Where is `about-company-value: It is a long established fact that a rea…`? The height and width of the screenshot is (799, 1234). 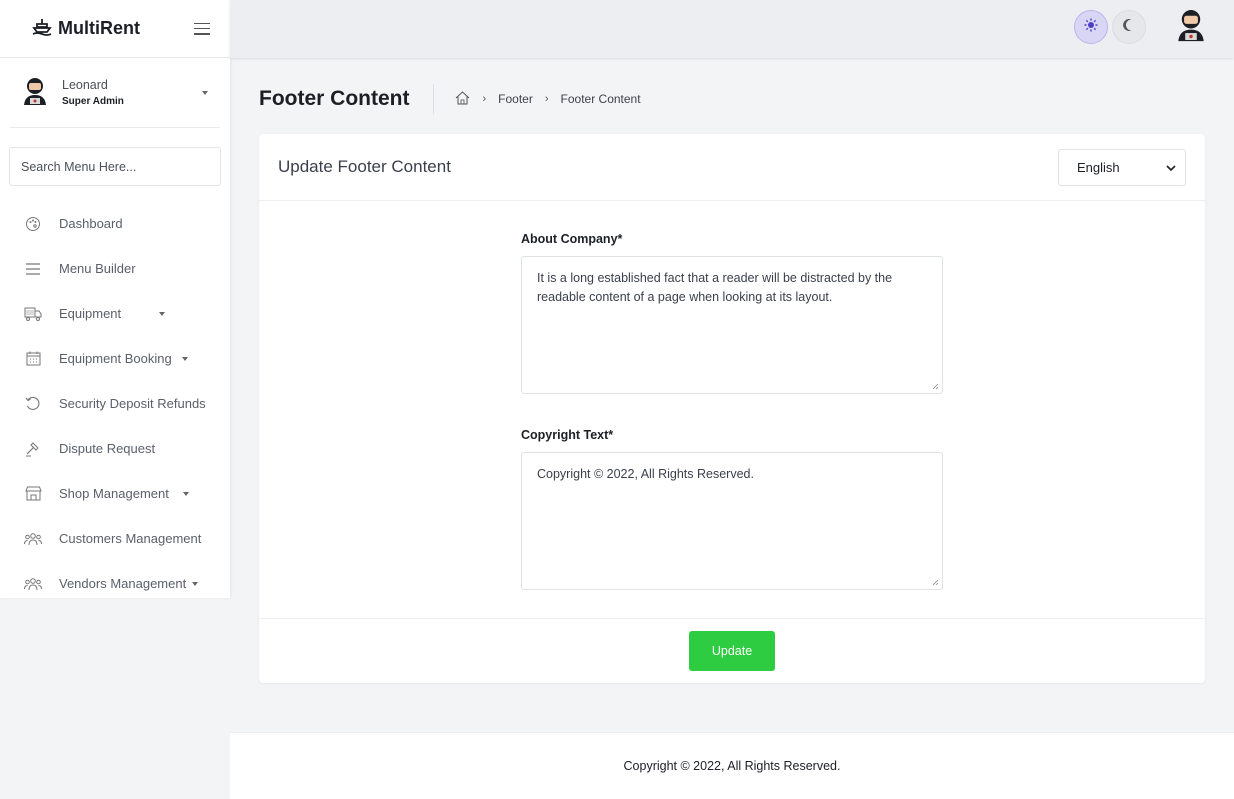 about-company-value: It is a long established fact that a rea… is located at coordinates (715, 287).